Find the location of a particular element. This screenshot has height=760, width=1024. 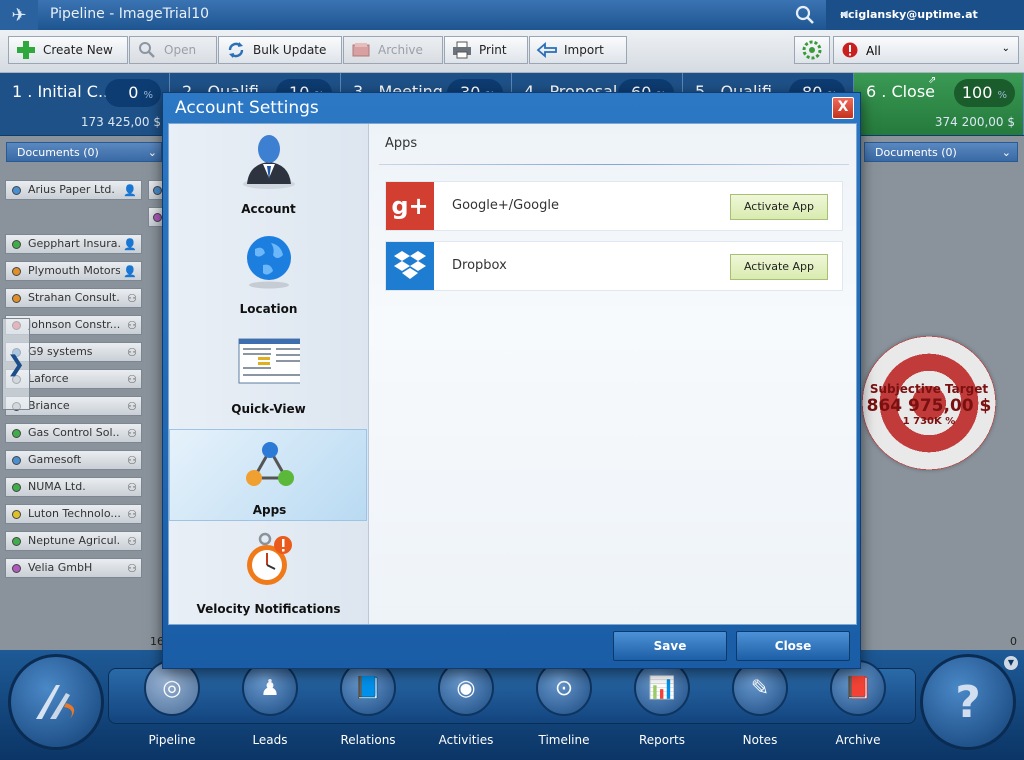

target-title: Subjective Target is located at coordinates (929, 389).